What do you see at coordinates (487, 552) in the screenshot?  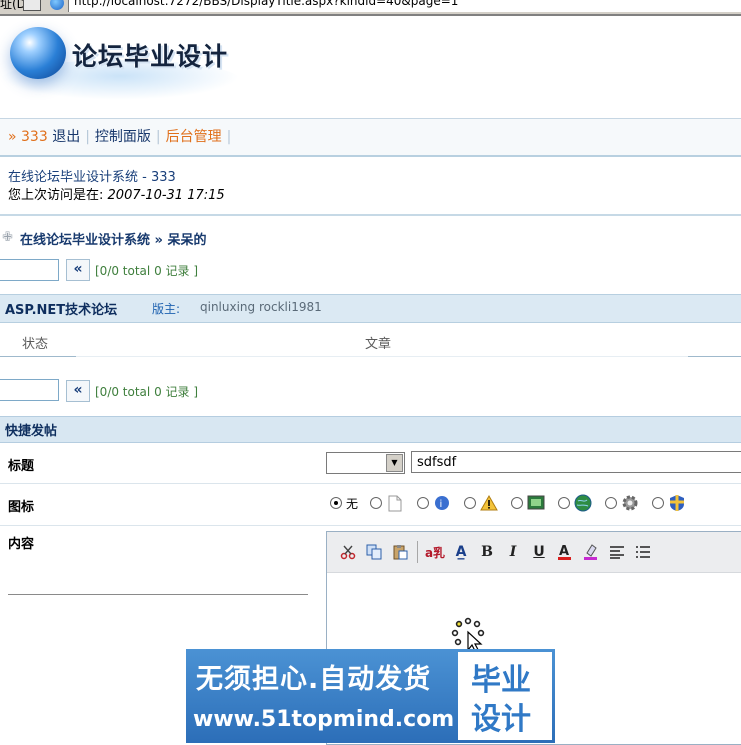 I see `bold-icon: B` at bounding box center [487, 552].